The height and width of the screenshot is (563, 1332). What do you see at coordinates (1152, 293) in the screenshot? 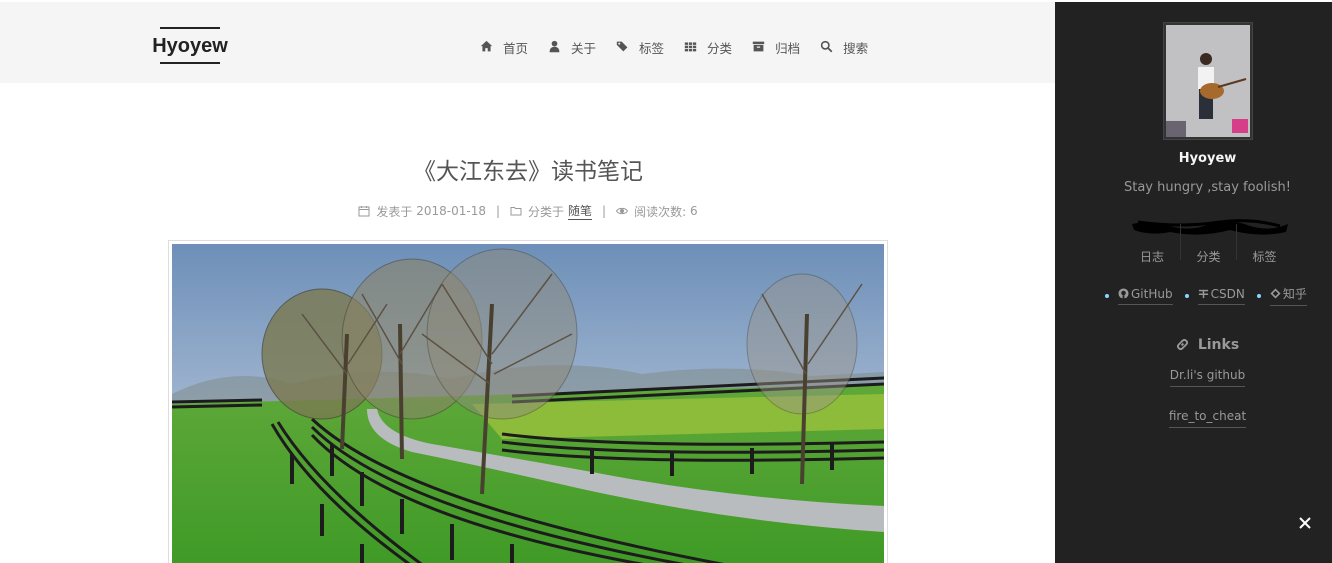
I see `social-label-github: GitHub` at bounding box center [1152, 293].